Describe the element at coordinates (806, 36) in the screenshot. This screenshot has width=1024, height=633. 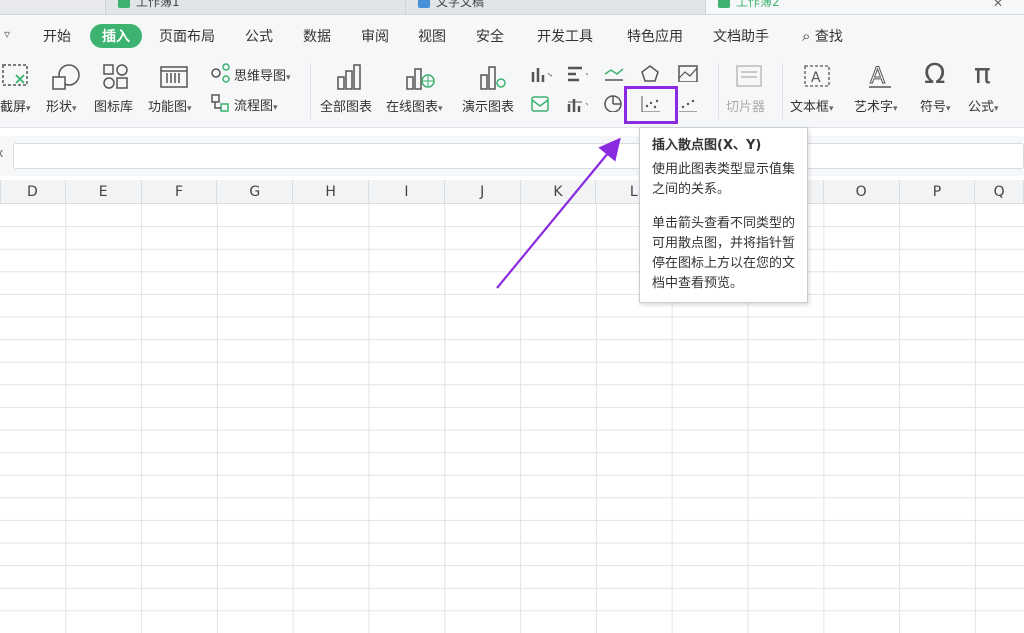
I see `search-icon: ⌕` at that location.